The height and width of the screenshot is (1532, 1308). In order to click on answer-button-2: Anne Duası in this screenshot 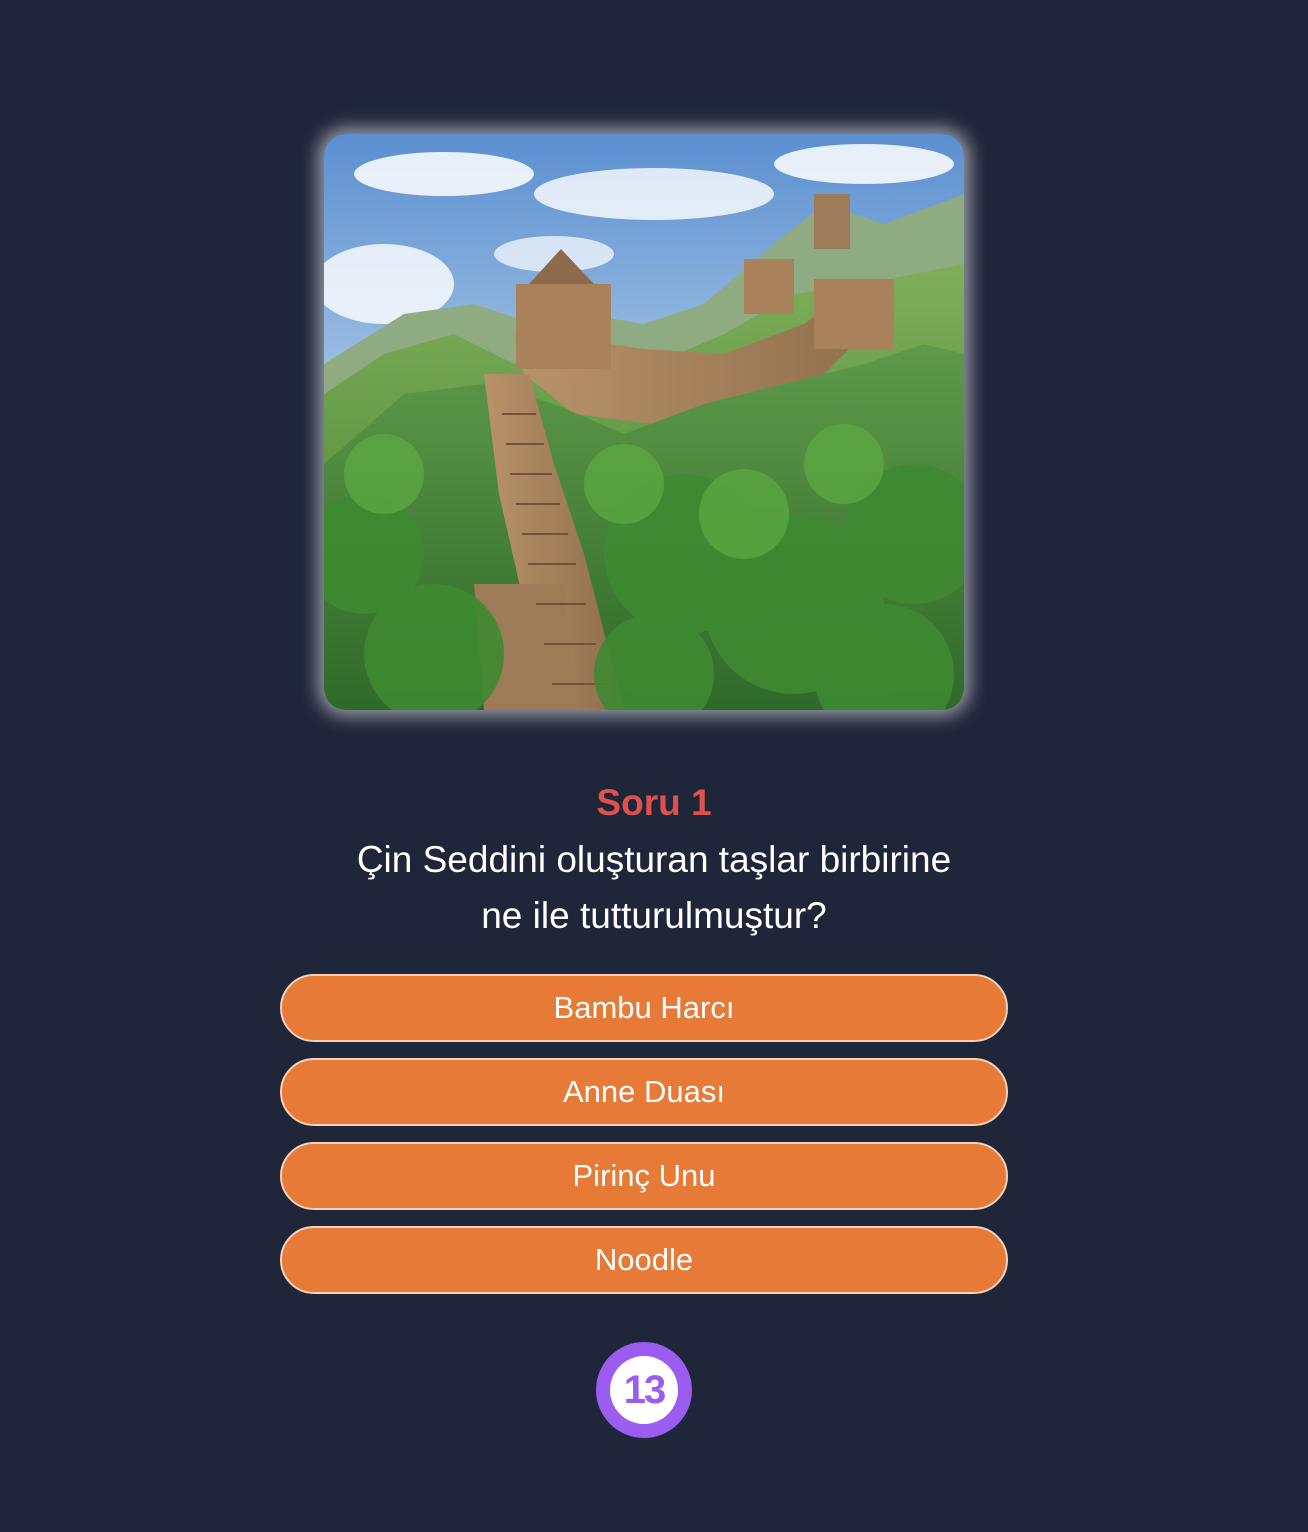, I will do `click(644, 1092)`.